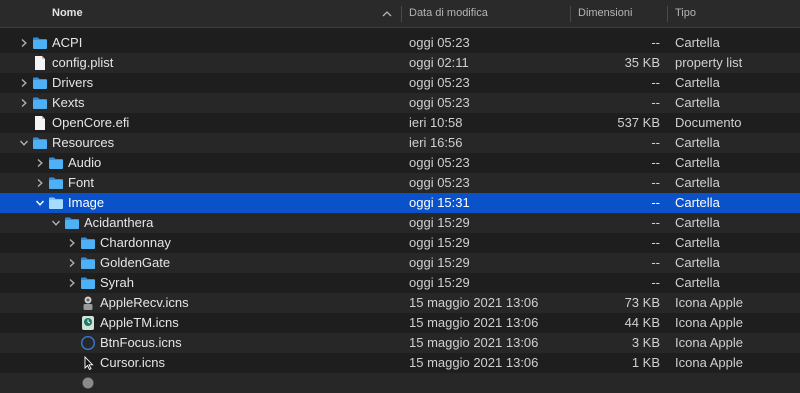  I want to click on file-size: 1 KB, so click(645, 362).